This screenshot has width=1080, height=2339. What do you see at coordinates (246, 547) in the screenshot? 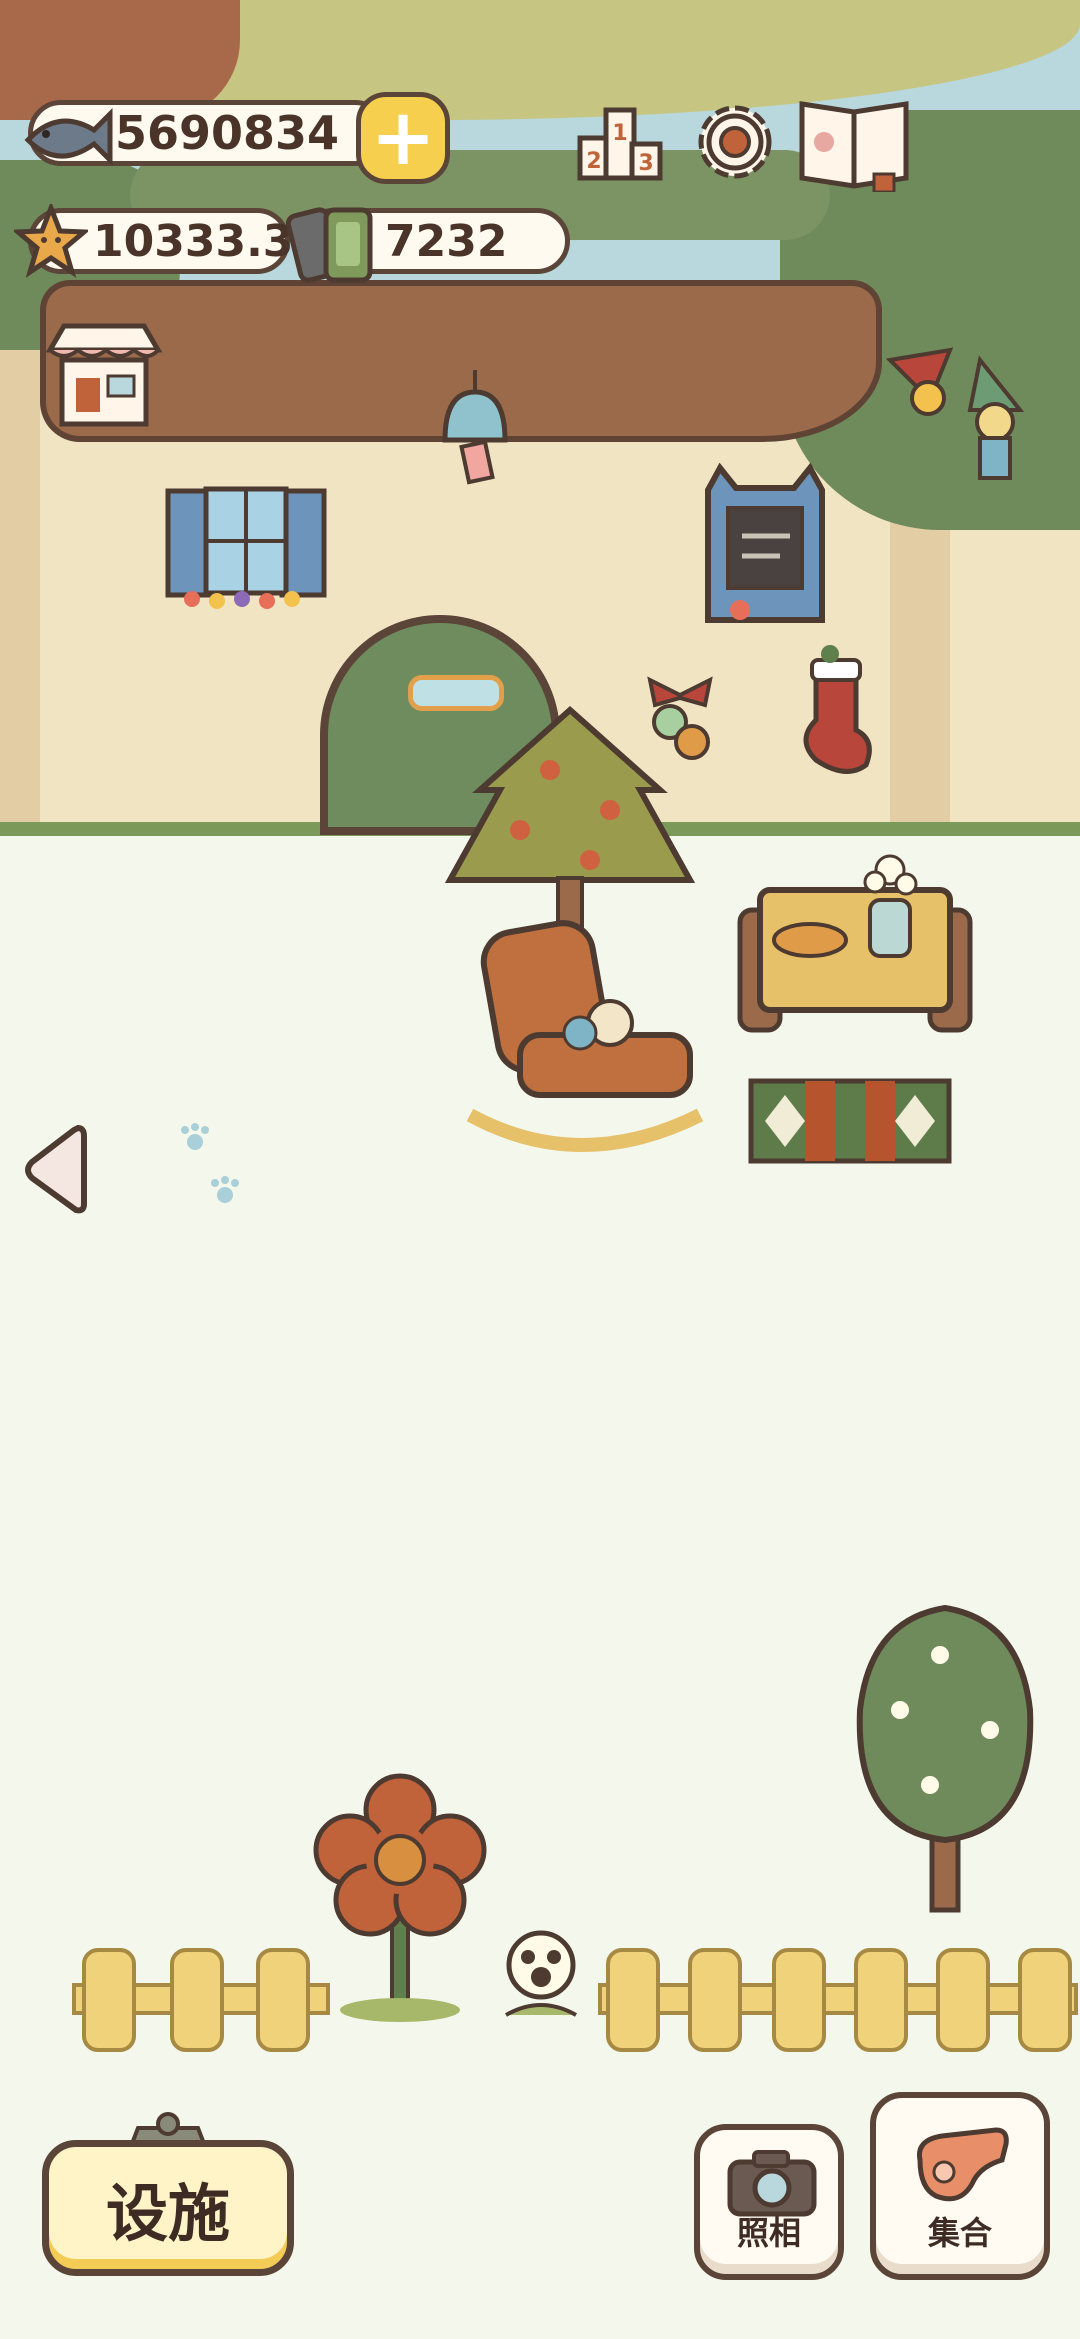
I see `window-with-flowers` at bounding box center [246, 547].